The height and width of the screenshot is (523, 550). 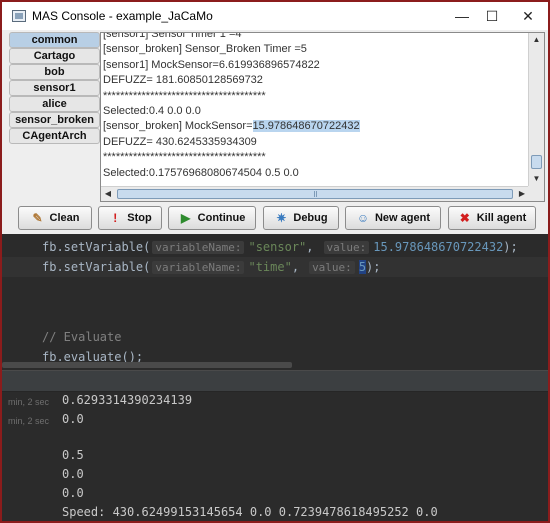 What do you see at coordinates (275, 381) in the screenshot?
I see `panel-divider` at bounding box center [275, 381].